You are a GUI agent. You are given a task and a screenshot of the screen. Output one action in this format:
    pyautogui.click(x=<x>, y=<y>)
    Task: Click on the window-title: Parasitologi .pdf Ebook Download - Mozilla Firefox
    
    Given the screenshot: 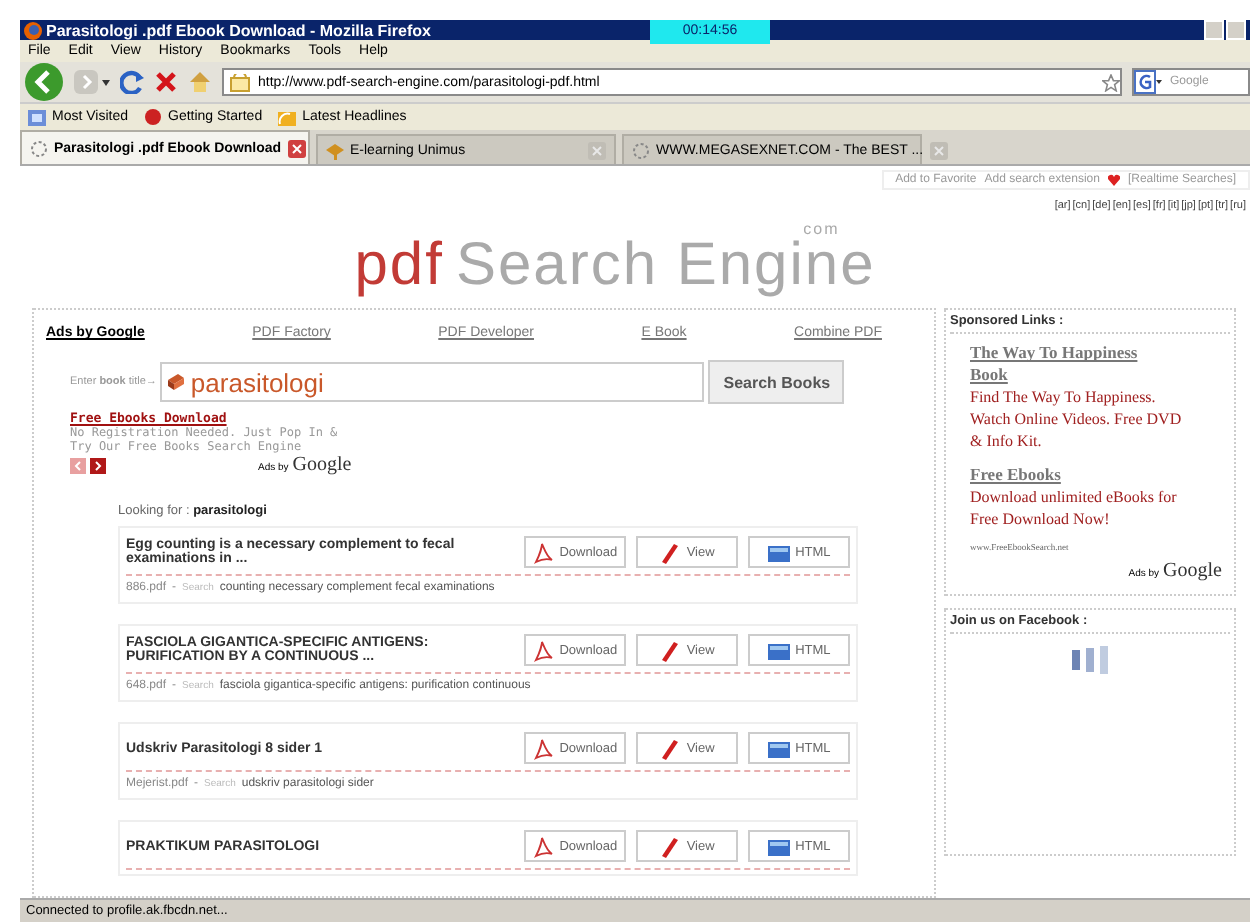 What is the action you would take?
    pyautogui.click(x=238, y=30)
    